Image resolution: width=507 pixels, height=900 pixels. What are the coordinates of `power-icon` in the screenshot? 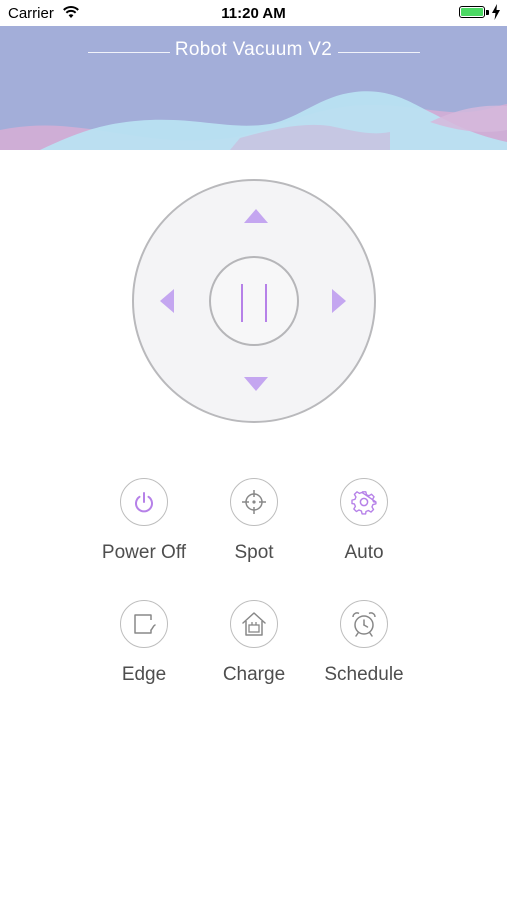 It's located at (144, 502).